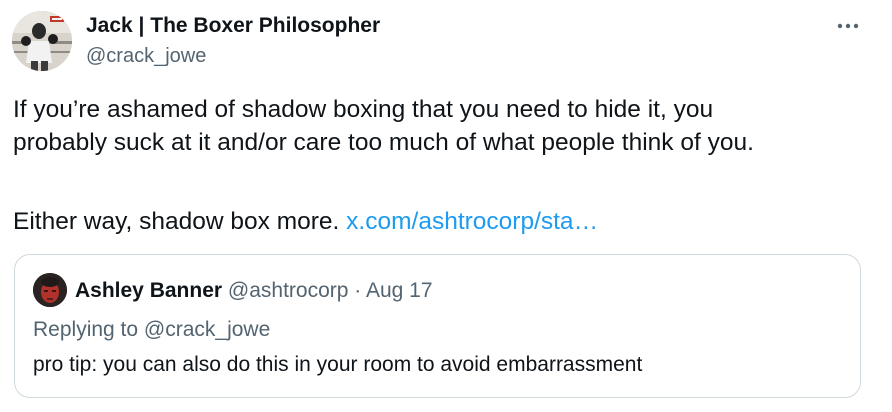 The width and height of the screenshot is (892, 412). What do you see at coordinates (288, 290) in the screenshot?
I see `quote-author-handle: @ashtrocorp` at bounding box center [288, 290].